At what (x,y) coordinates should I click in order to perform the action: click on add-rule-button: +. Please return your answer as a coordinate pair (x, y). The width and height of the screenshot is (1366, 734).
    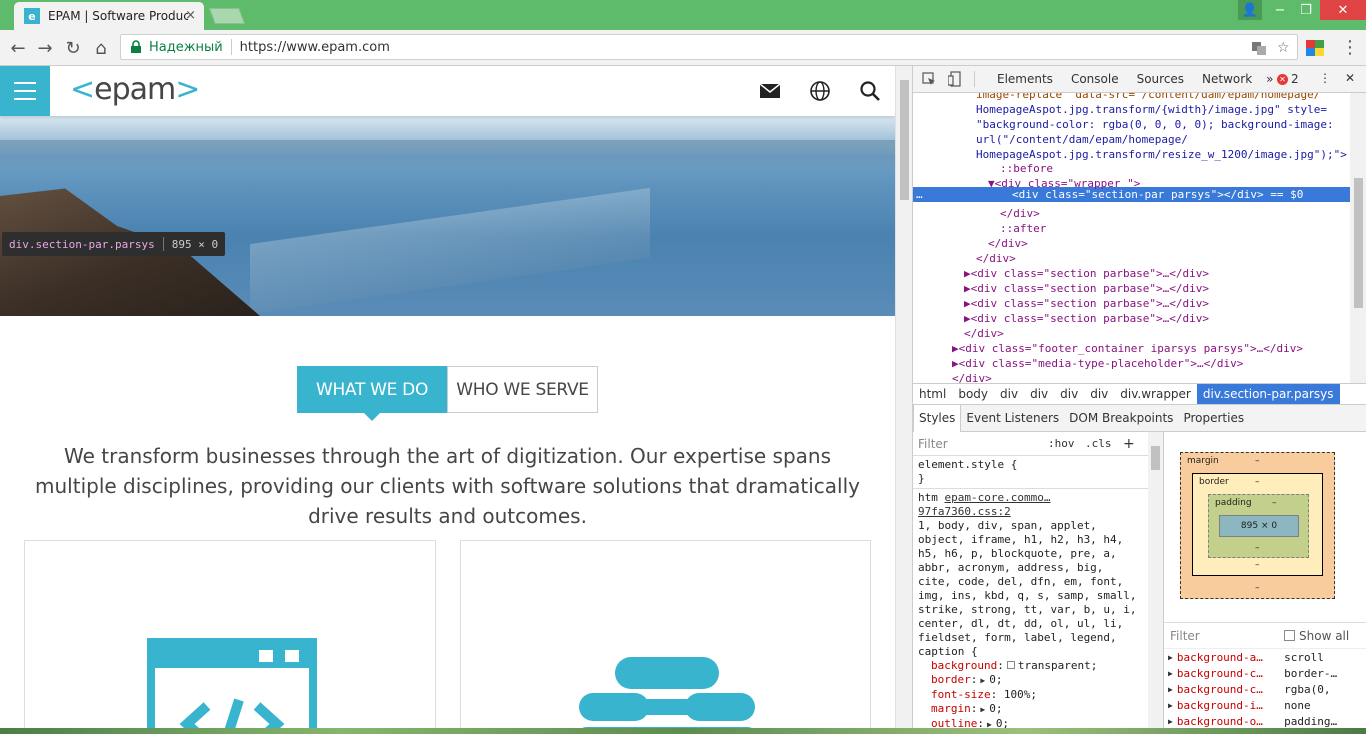
    Looking at the image, I should click on (1129, 444).